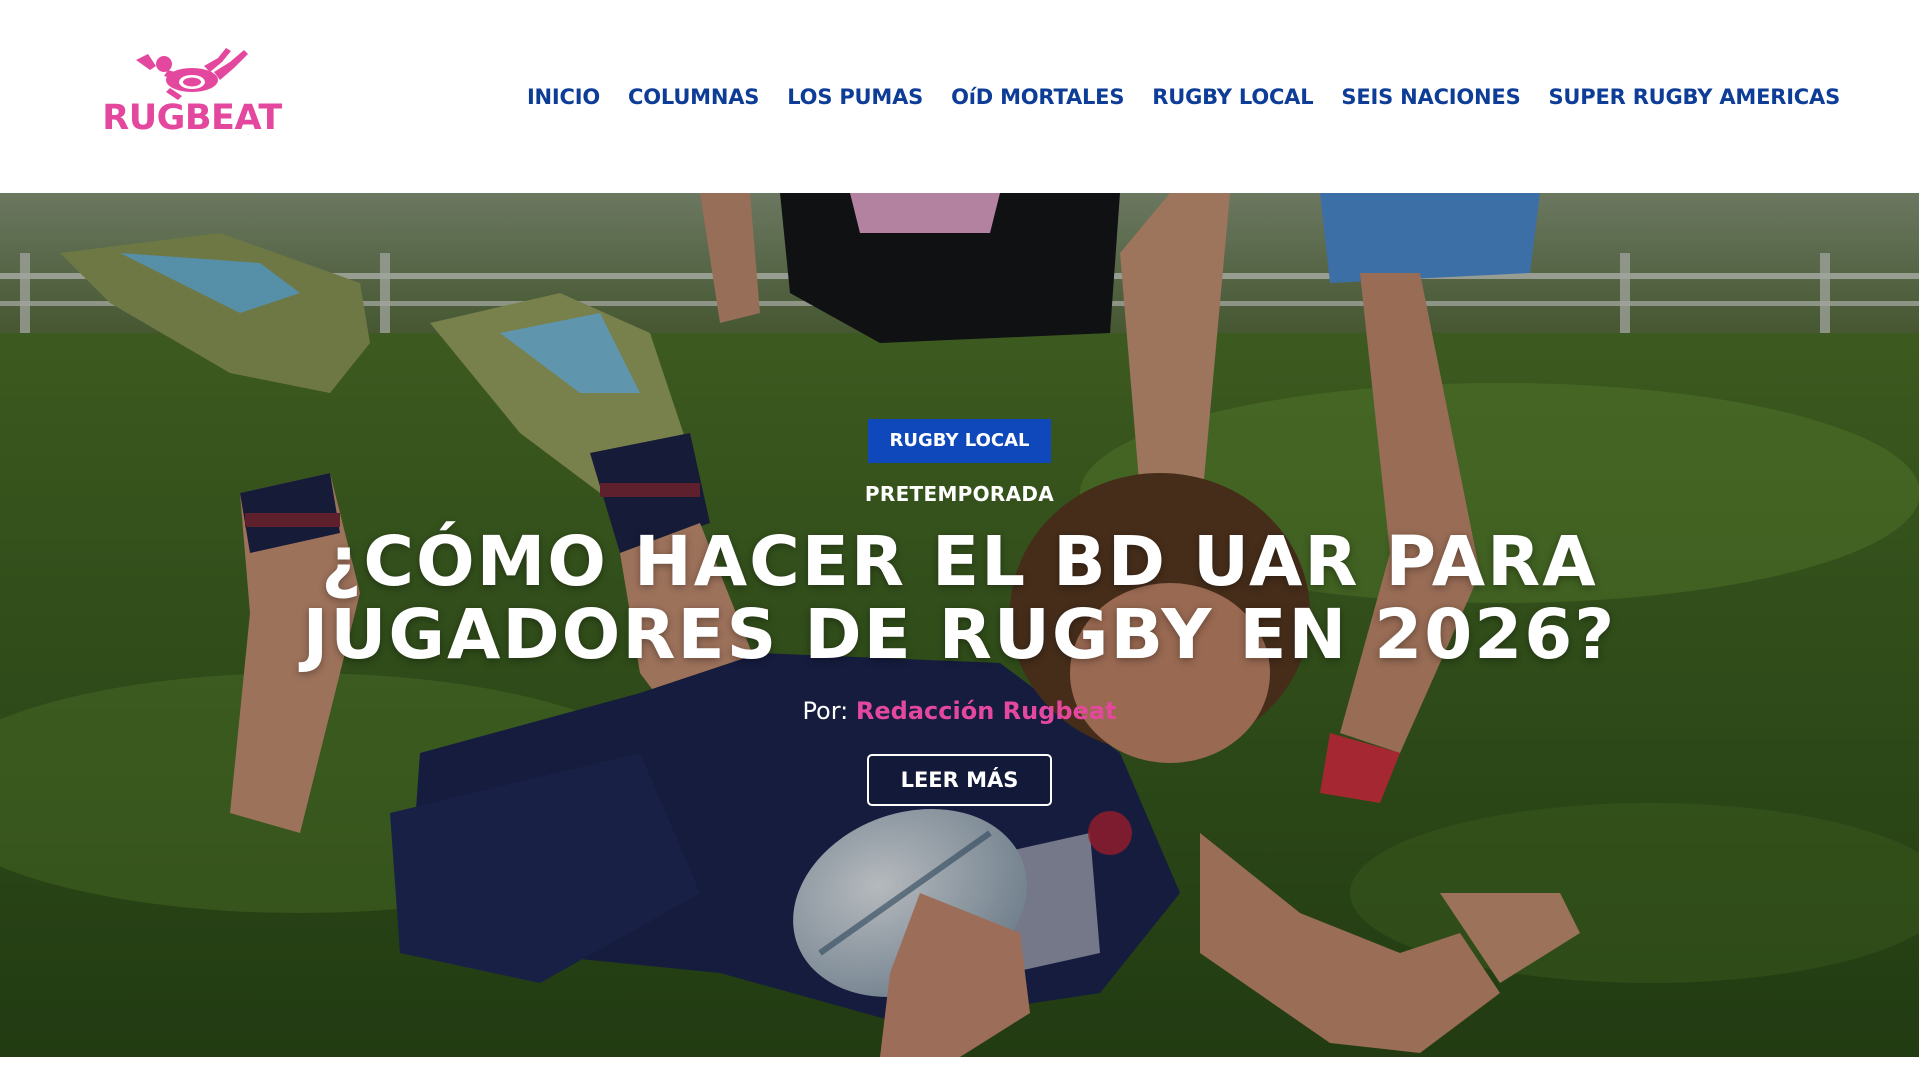 The width and height of the screenshot is (1919, 1080). Describe the element at coordinates (693, 97) in the screenshot. I see `nav-item-columnas: COLUMNAS` at that location.